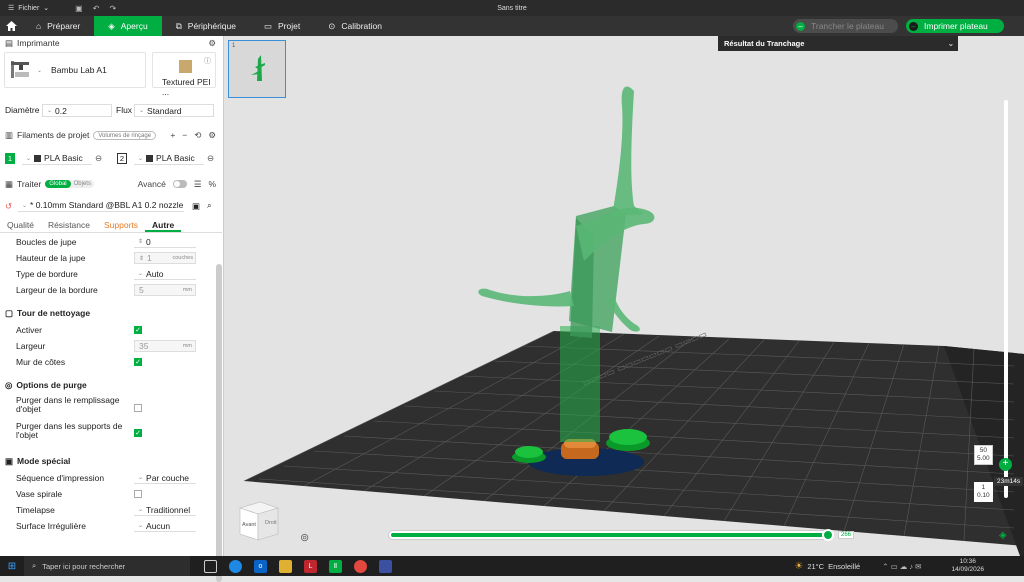  I want to click on skirt-height-input: ⇕ 1 couches, so click(165, 258).